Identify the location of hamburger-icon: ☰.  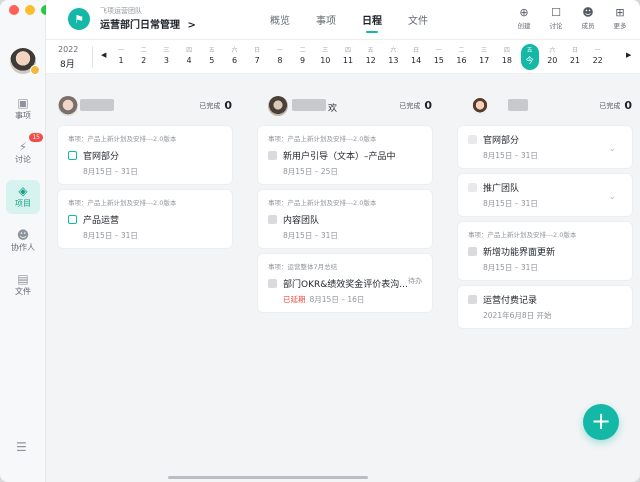
(21, 447).